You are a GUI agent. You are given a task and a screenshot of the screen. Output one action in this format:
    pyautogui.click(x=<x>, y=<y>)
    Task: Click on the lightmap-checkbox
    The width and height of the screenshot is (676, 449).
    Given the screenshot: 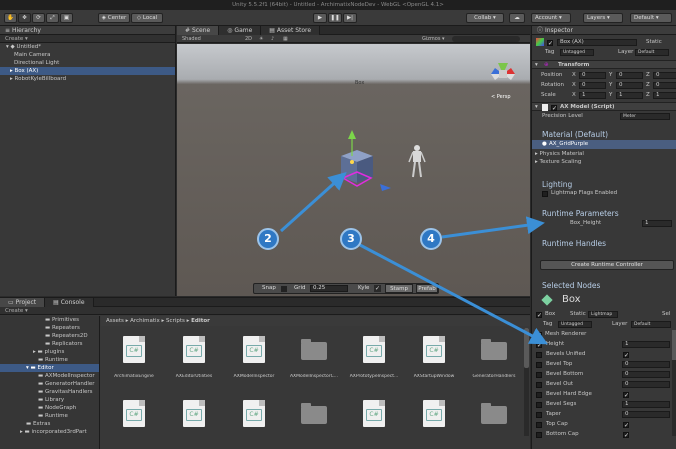 What is the action you would take?
    pyautogui.click(x=545, y=193)
    